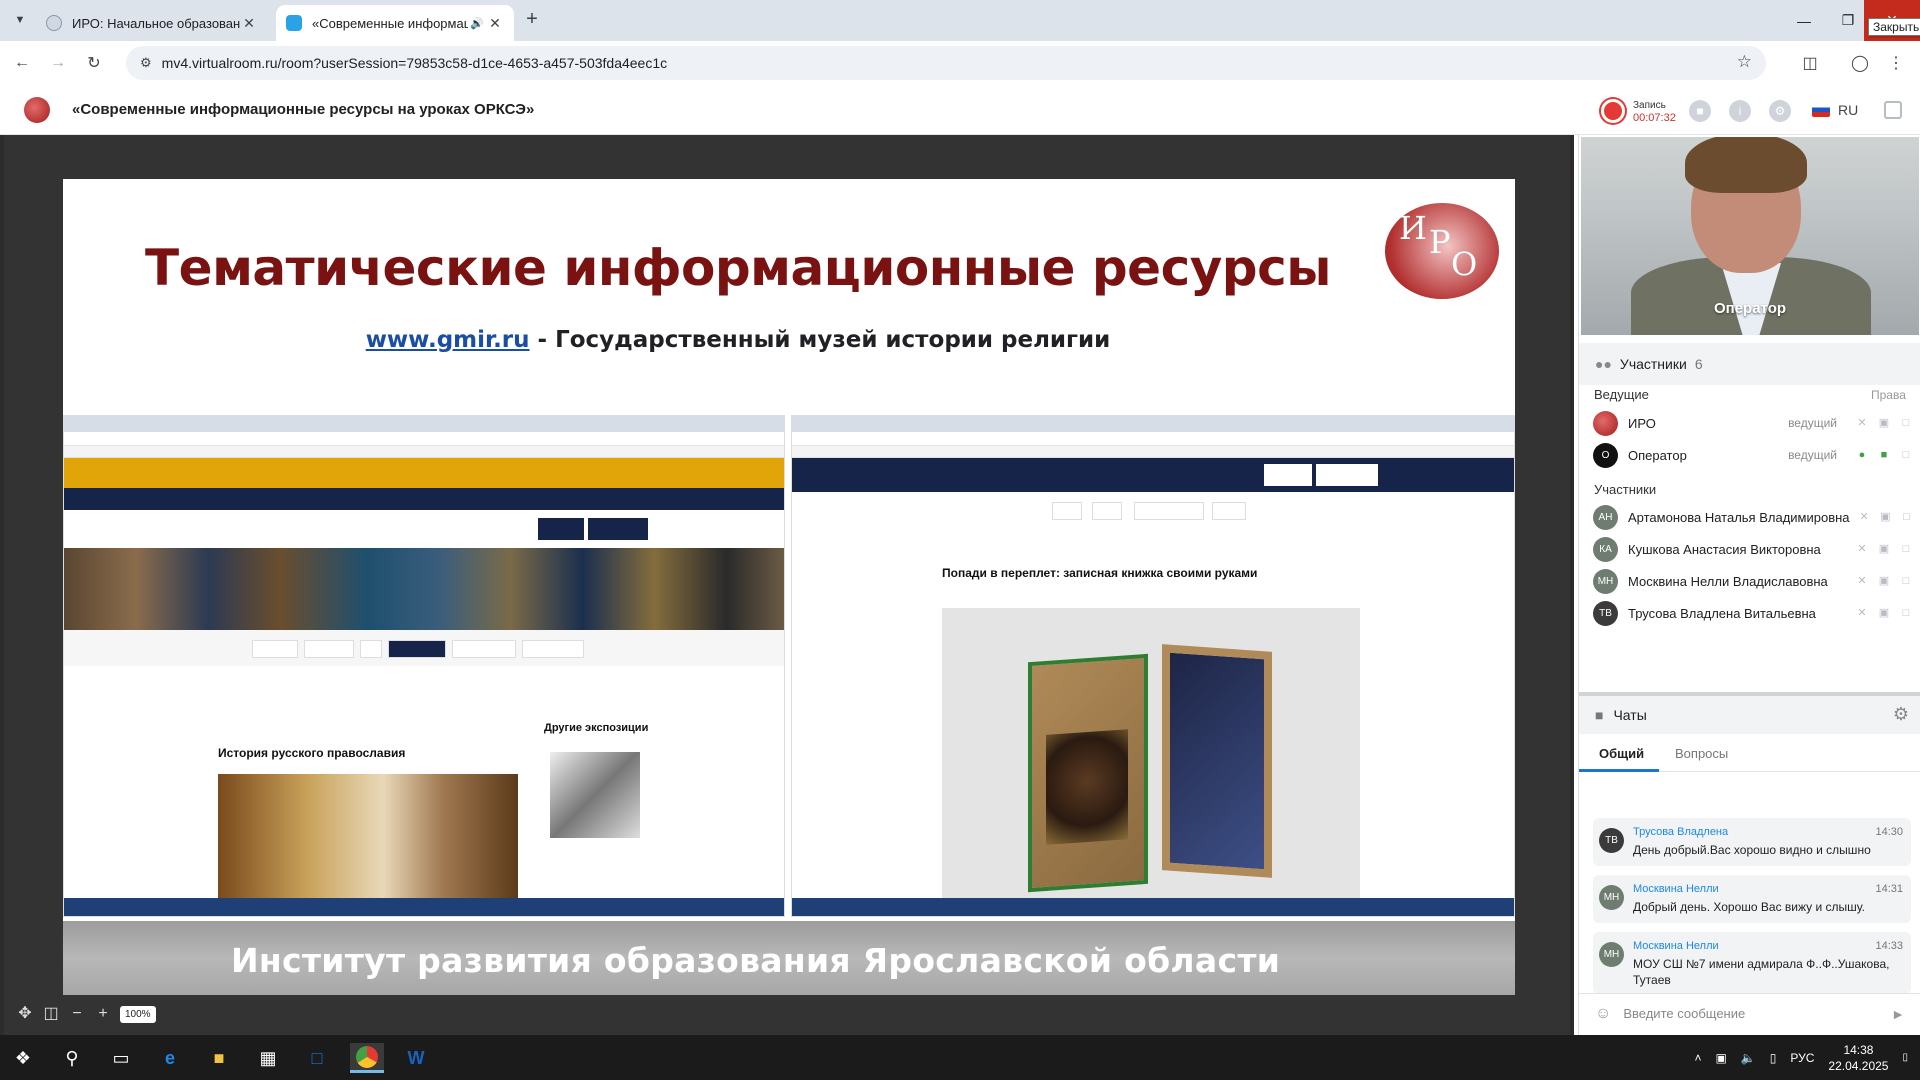  I want to click on language-selector: RU, so click(1848, 110).